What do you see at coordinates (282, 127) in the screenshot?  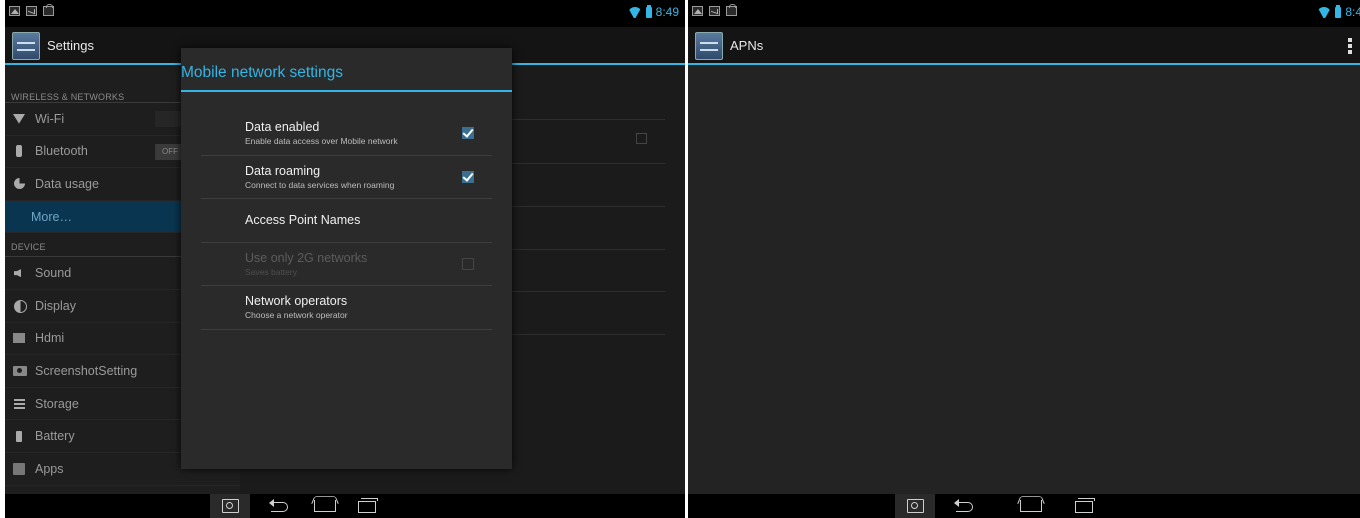 I see `option-title: Data enabled` at bounding box center [282, 127].